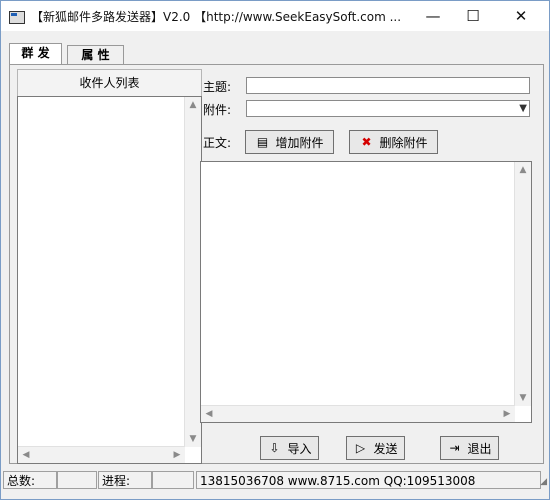  What do you see at coordinates (479, 448) in the screenshot?
I see `exit-label: 退出` at bounding box center [479, 448].